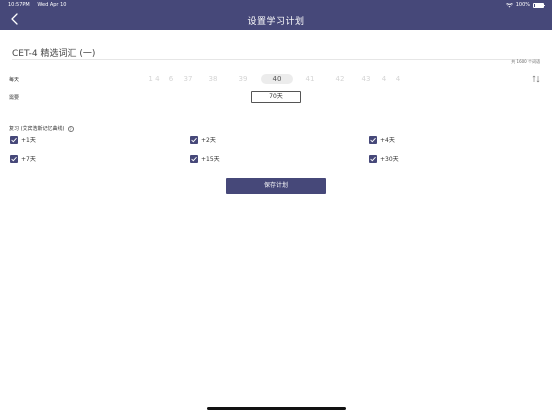  What do you see at coordinates (277, 79) in the screenshot?
I see `picker-selected-value: 40` at bounding box center [277, 79].